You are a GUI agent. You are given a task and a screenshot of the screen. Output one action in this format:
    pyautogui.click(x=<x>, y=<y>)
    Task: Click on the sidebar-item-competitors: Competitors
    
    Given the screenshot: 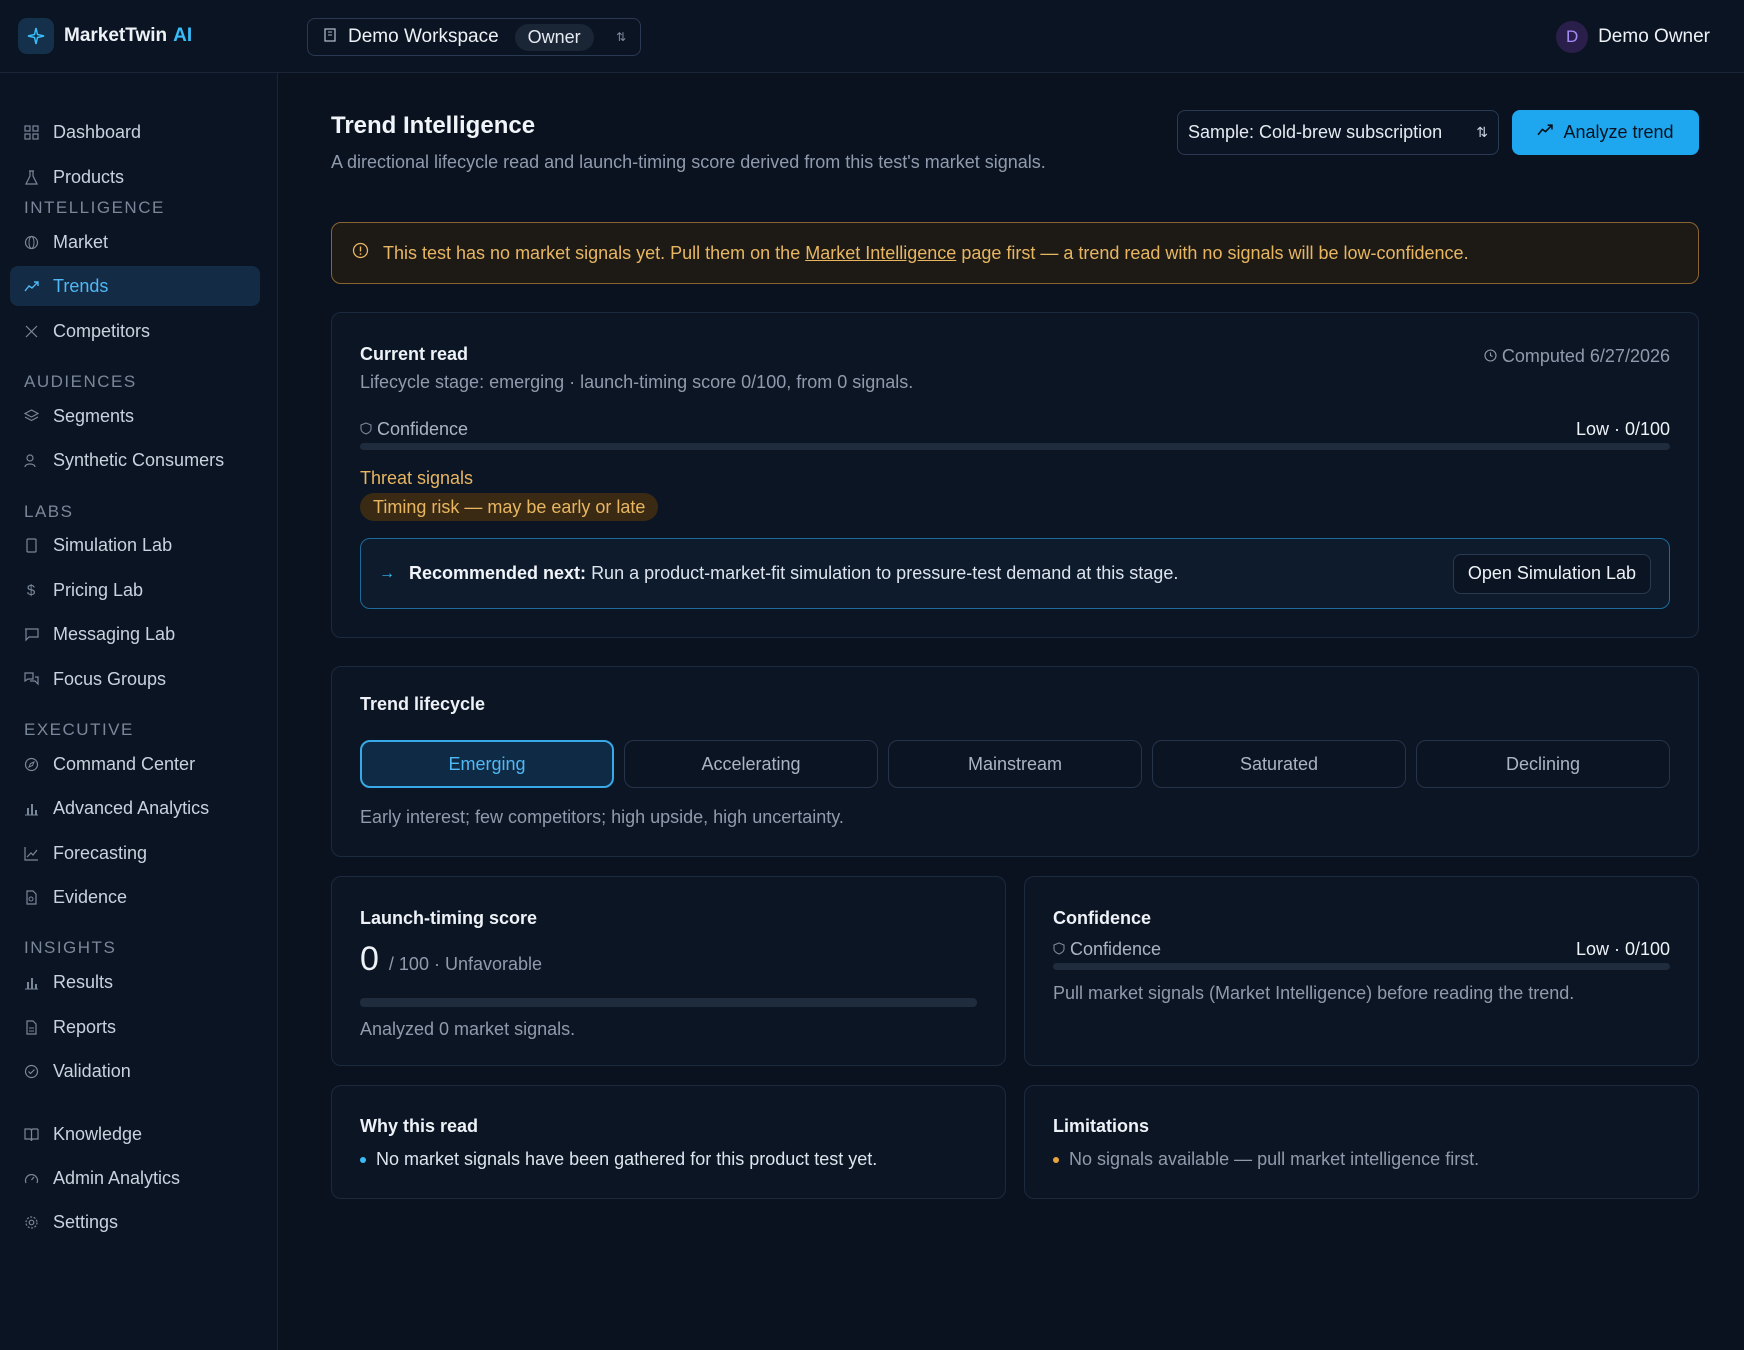 What is the action you would take?
    pyautogui.click(x=135, y=331)
    